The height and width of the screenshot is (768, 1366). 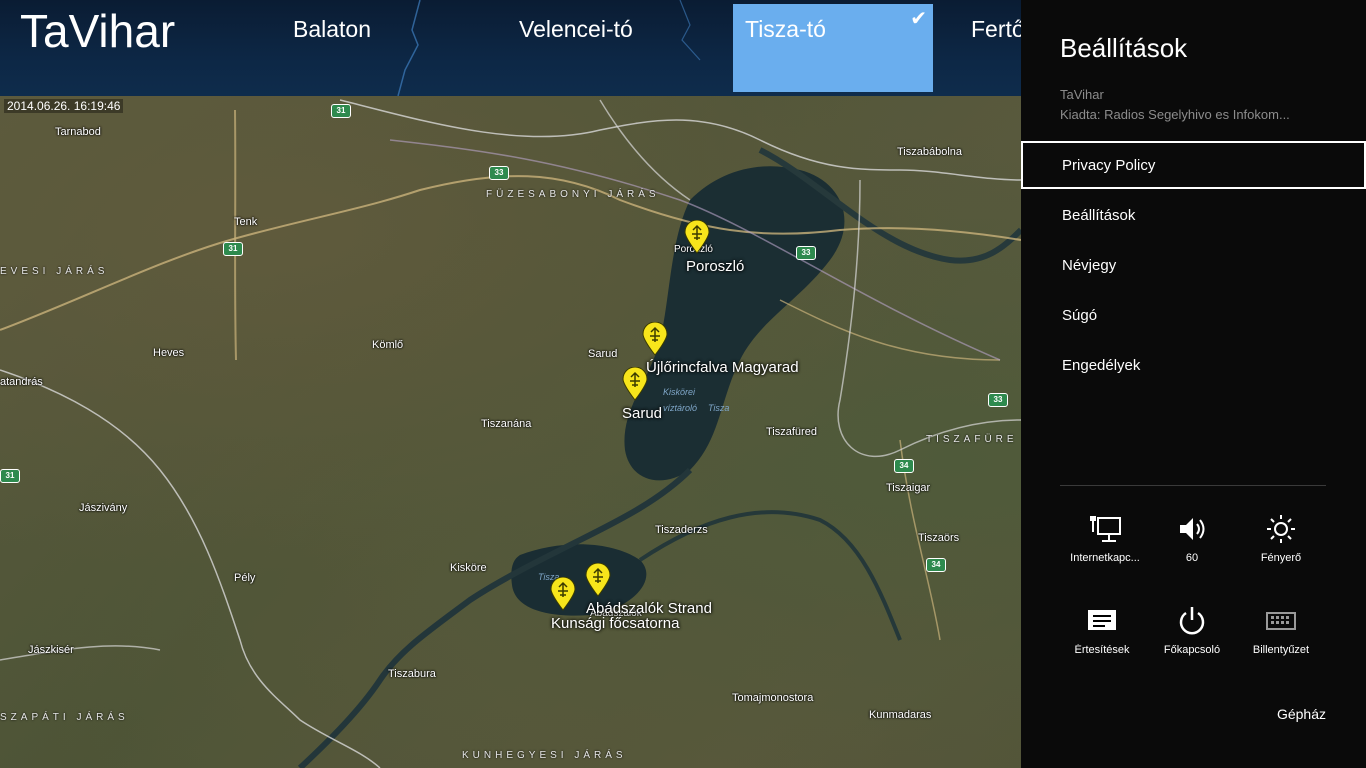 I want to click on settings-item-engedelyek: Engedélyek, so click(x=1193, y=365).